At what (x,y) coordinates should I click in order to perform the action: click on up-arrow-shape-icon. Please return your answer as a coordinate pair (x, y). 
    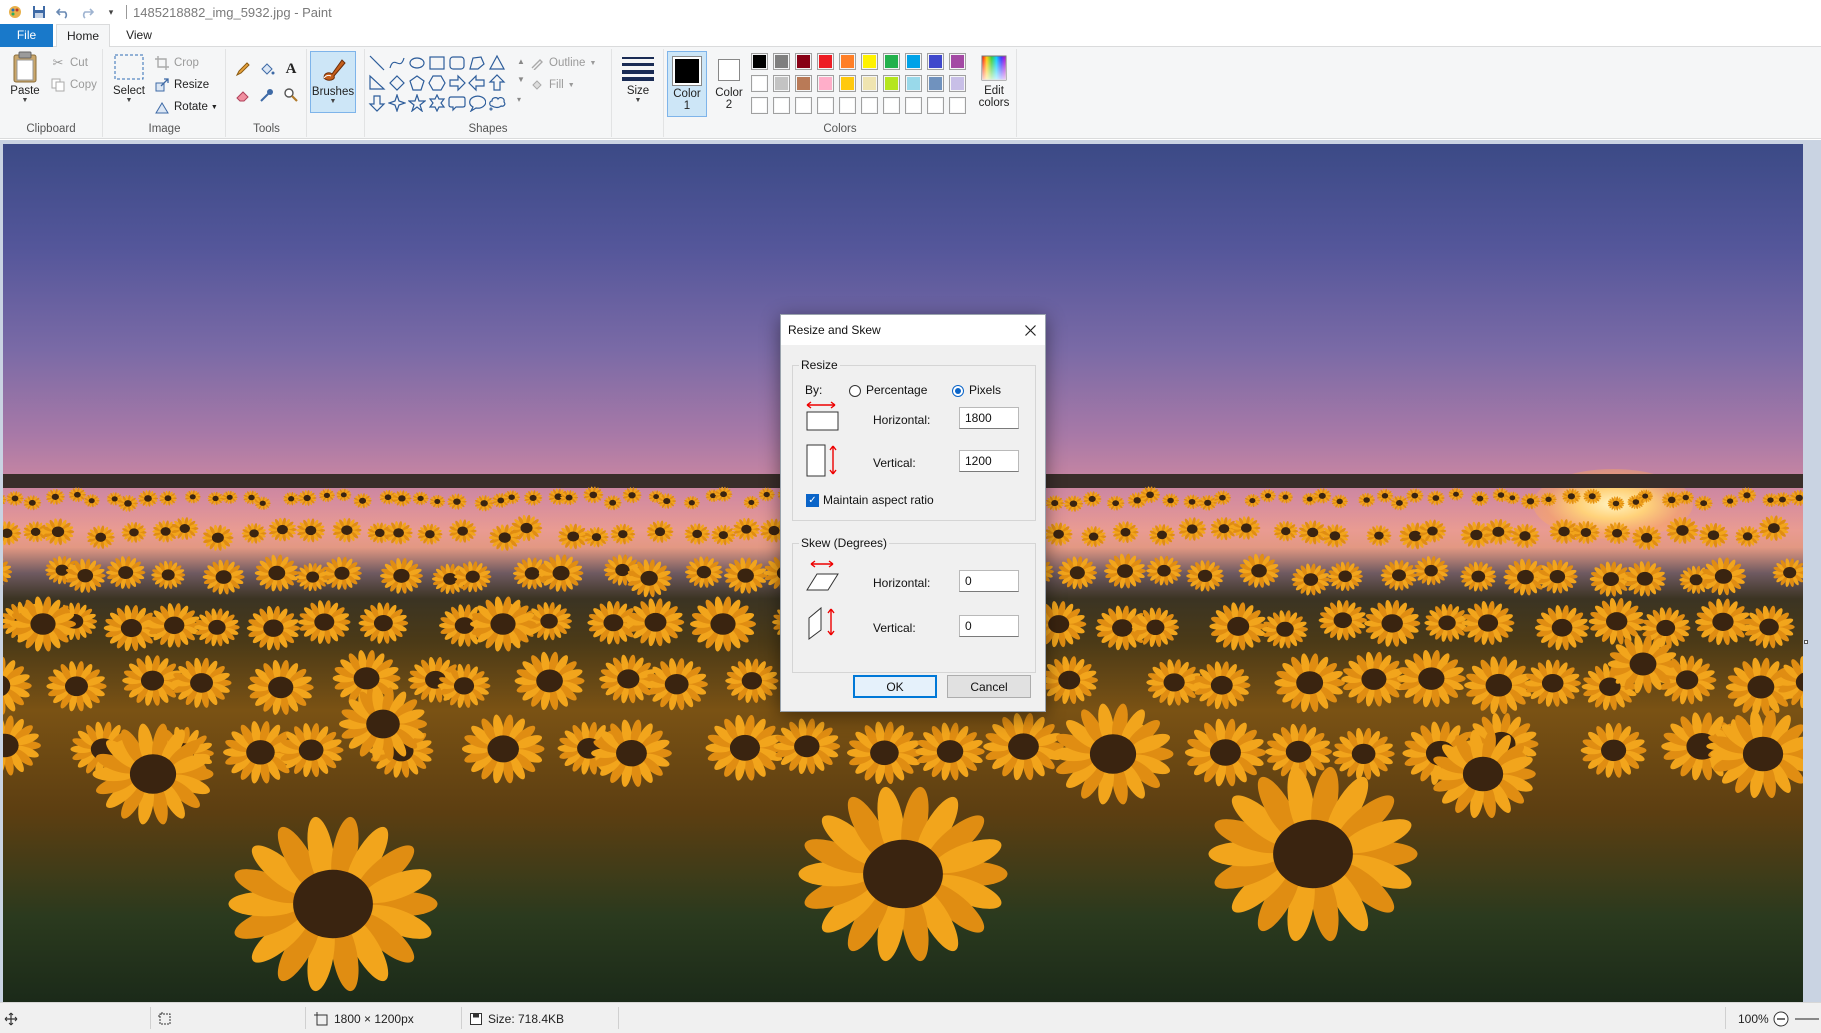
    Looking at the image, I should click on (496, 82).